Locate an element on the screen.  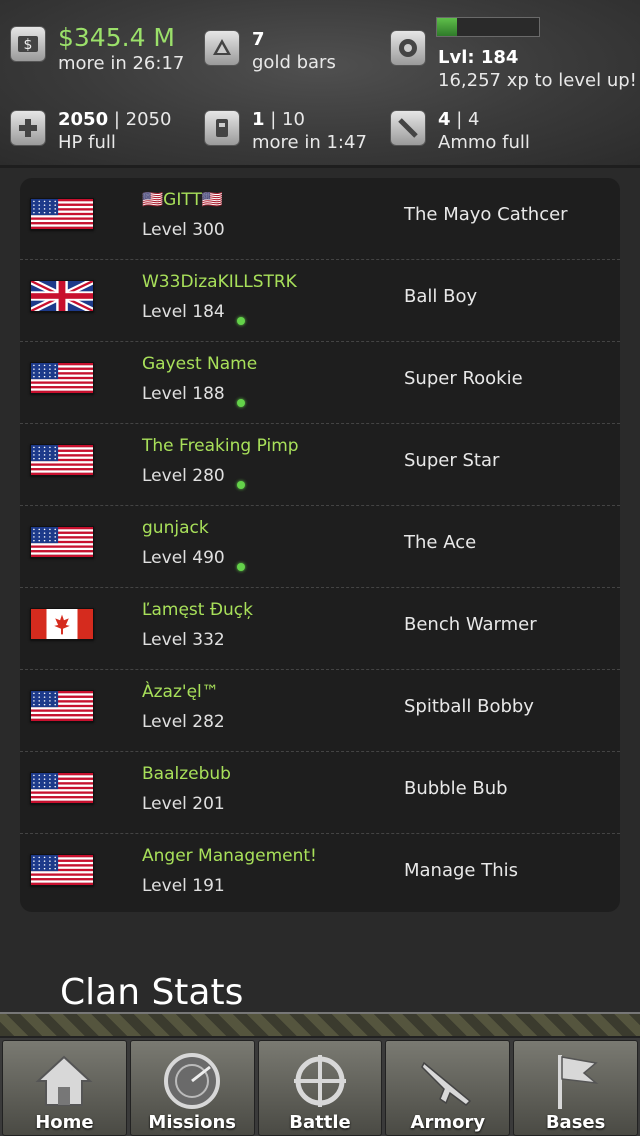
player-title: The Ace is located at coordinates (440, 542).